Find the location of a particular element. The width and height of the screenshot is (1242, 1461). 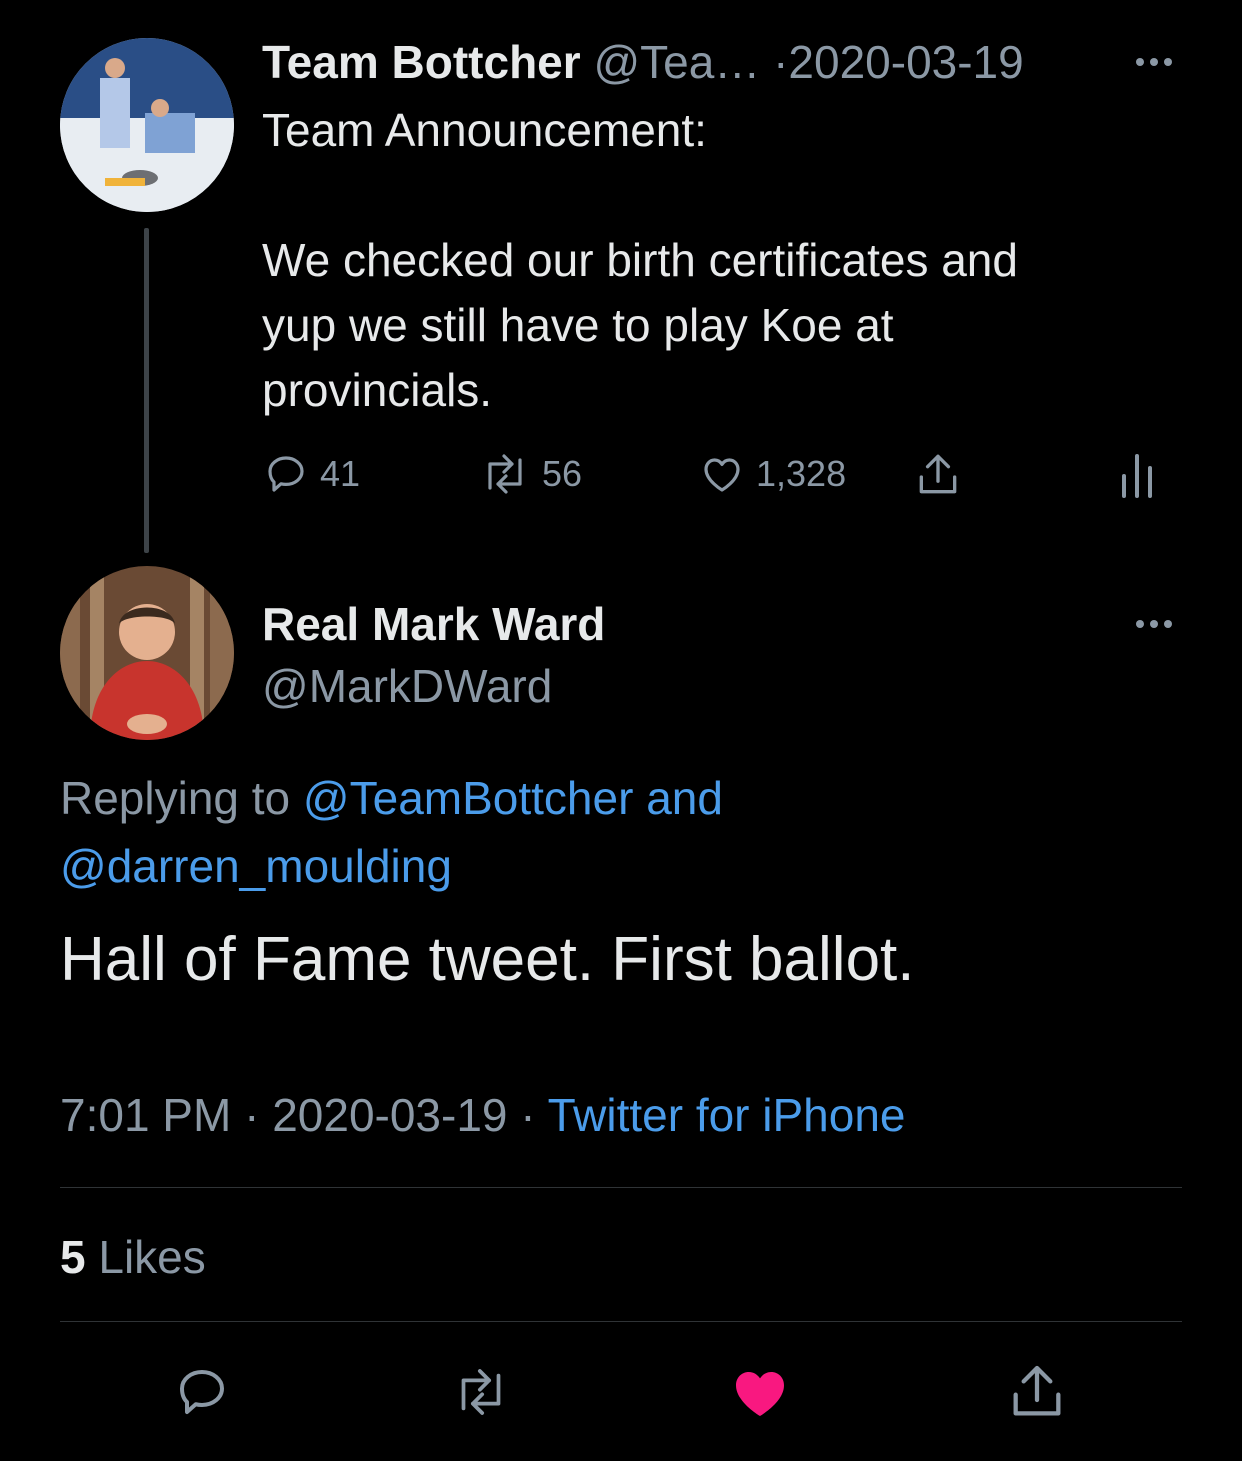

likes-stat: 5 Likes is located at coordinates (133, 1257).